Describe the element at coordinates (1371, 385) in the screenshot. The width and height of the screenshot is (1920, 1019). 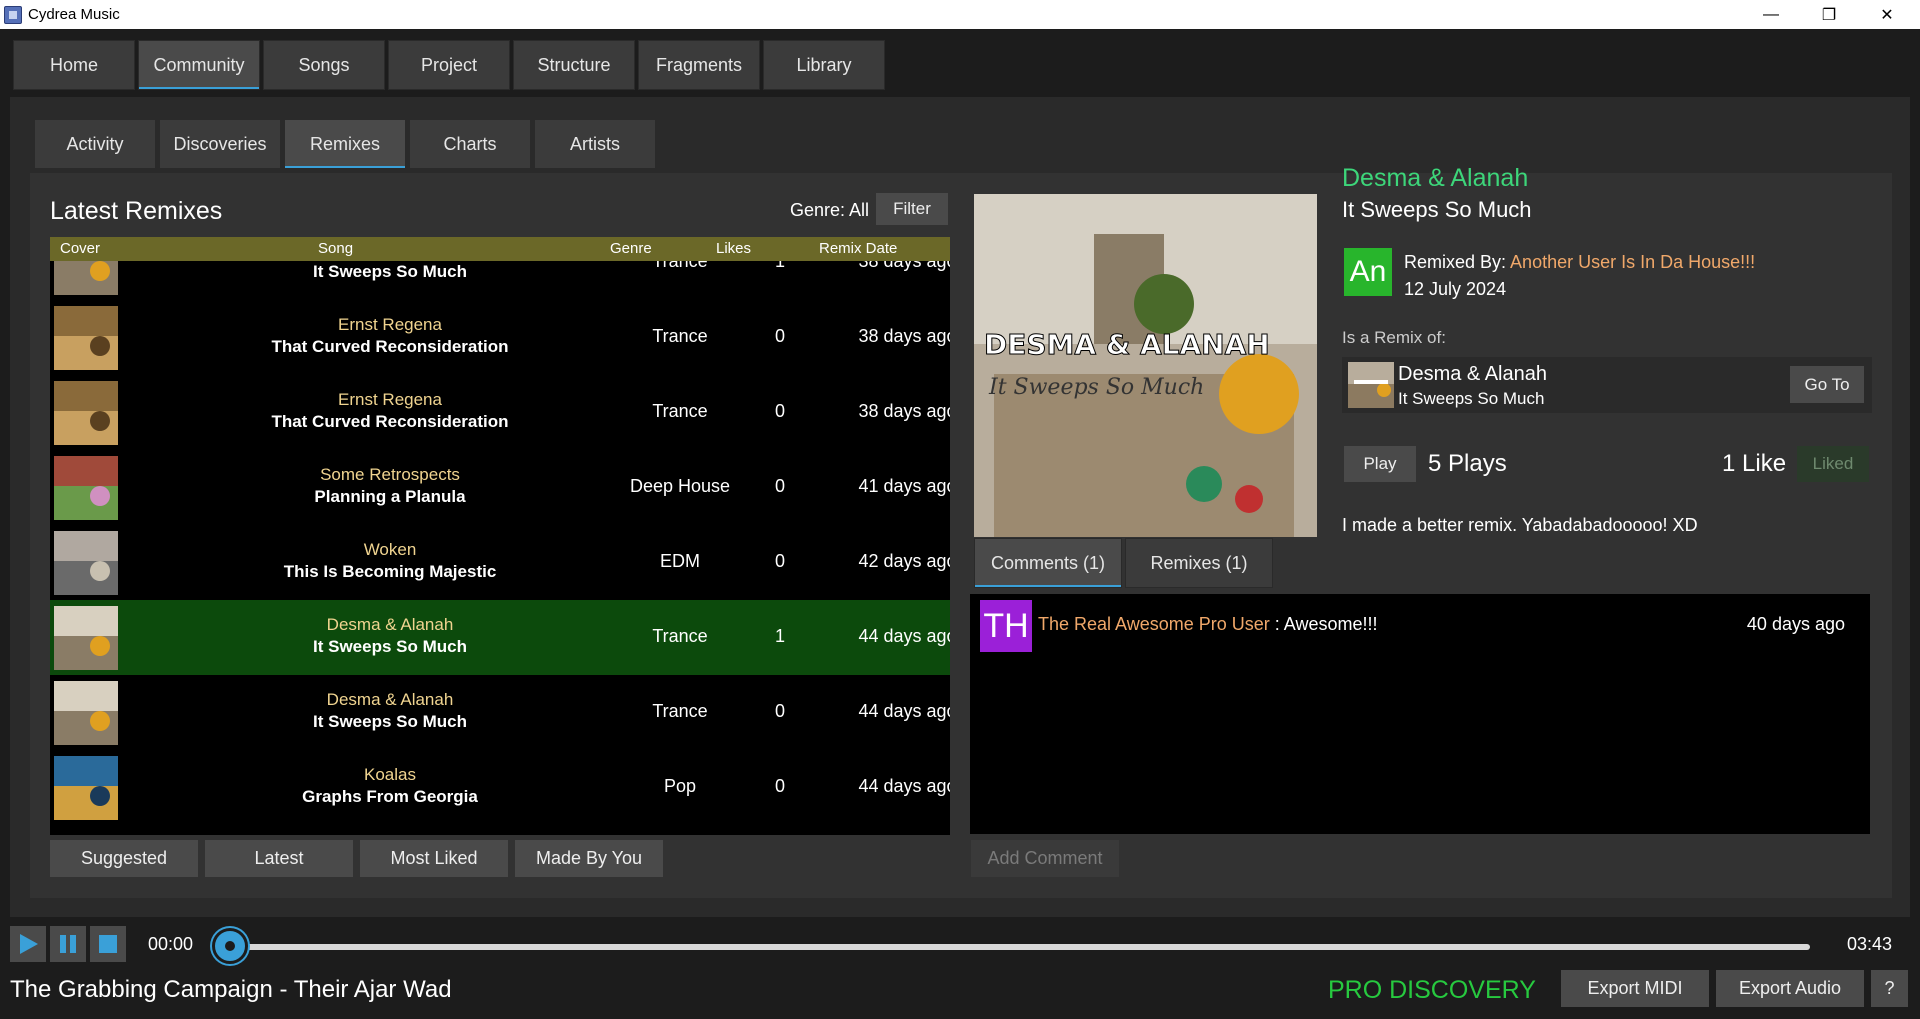
I see `original-cover` at that location.